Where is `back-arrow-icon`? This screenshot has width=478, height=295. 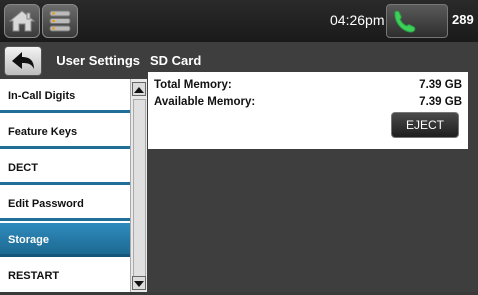 back-arrow-icon is located at coordinates (23, 60).